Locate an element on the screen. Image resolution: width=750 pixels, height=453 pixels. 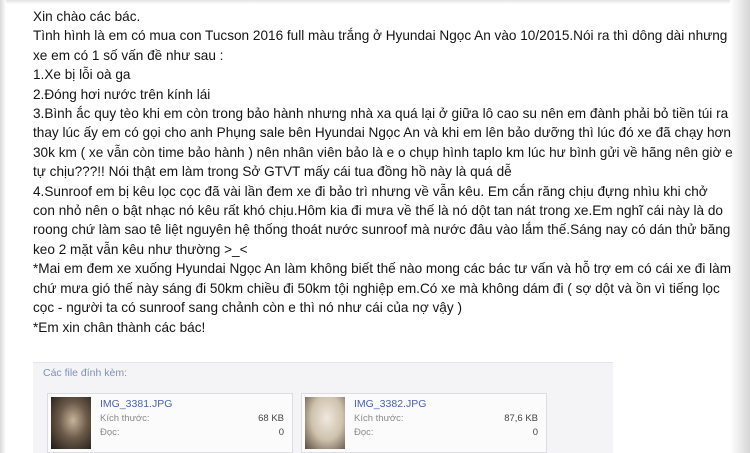
attachment-filename-link: IMG_3382.JPG is located at coordinates (390, 404).